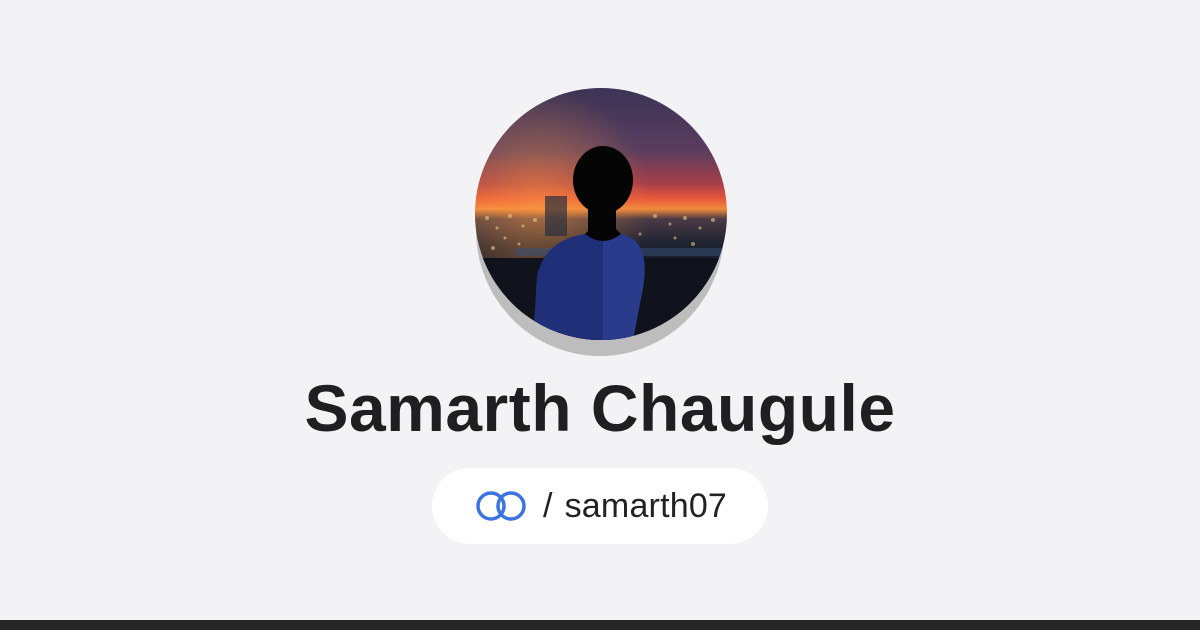  Describe the element at coordinates (600, 408) in the screenshot. I see `profile-name: Samarth Chaugule` at that location.